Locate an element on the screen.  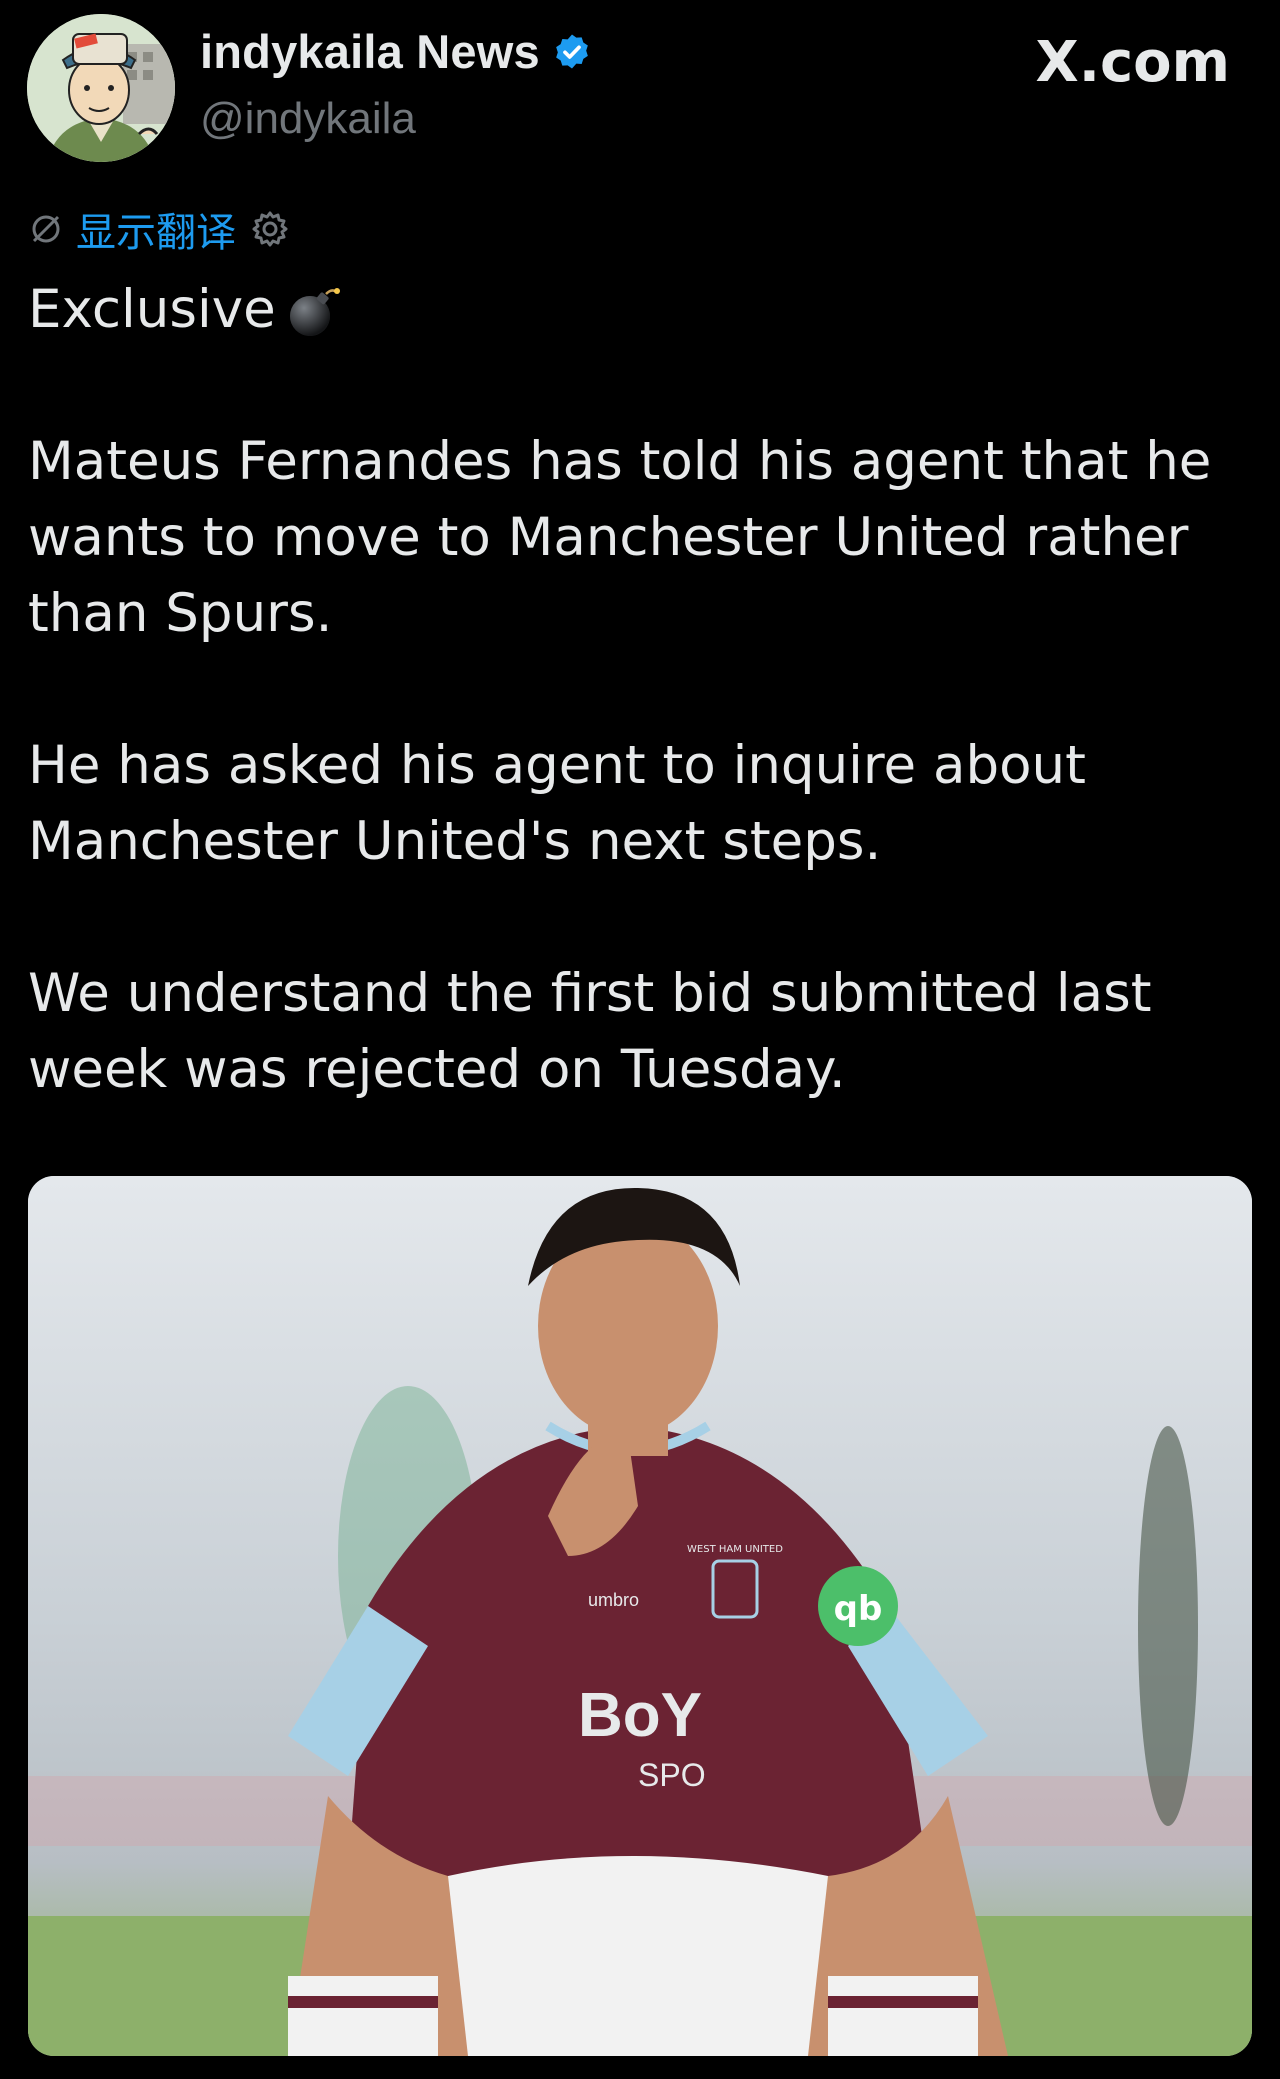
tweet-header: indykaila News @indykaila X.com is located at coordinates (640, 90).